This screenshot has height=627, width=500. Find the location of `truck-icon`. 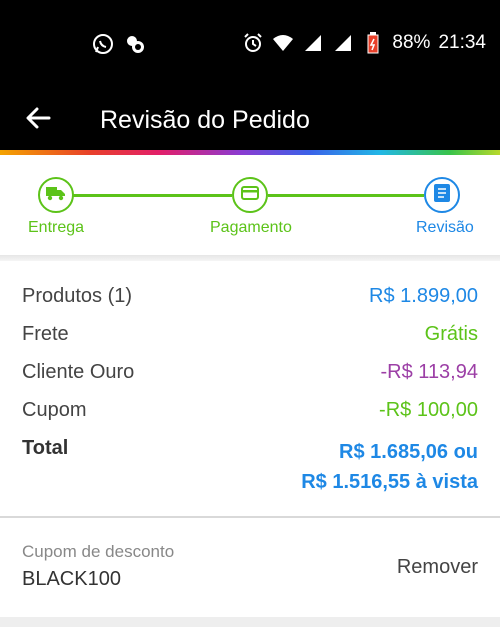

truck-icon is located at coordinates (56, 195).